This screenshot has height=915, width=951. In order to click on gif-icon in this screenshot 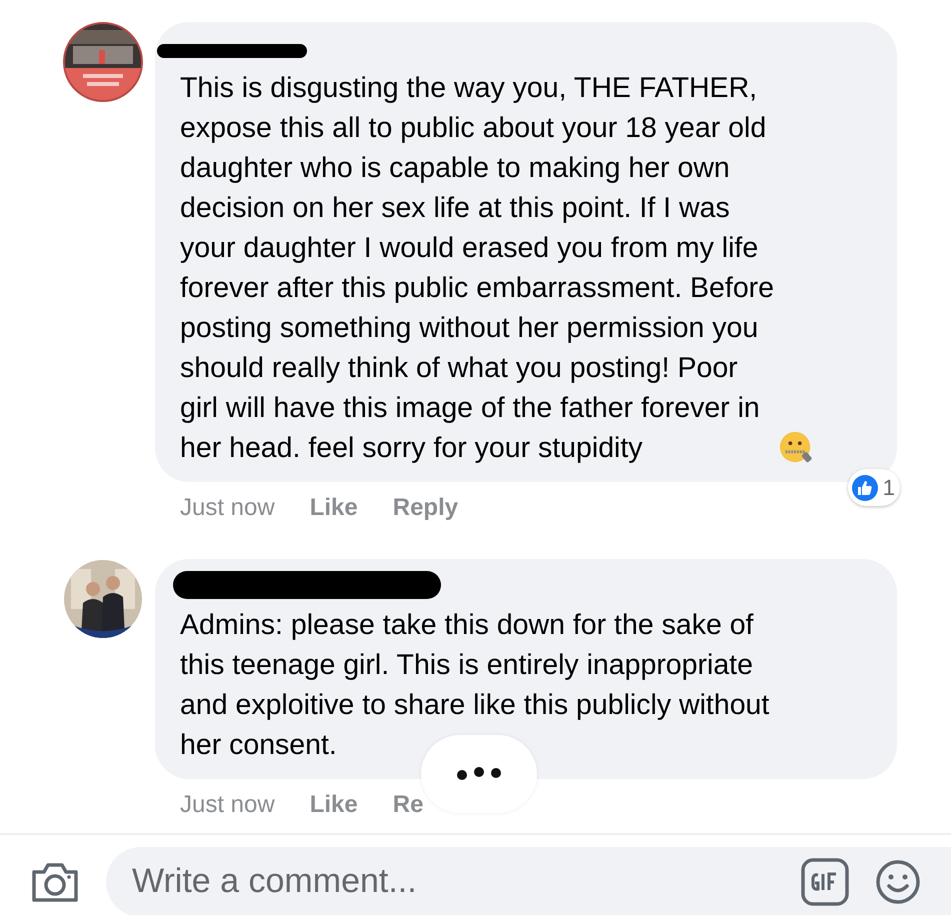, I will do `click(825, 882)`.